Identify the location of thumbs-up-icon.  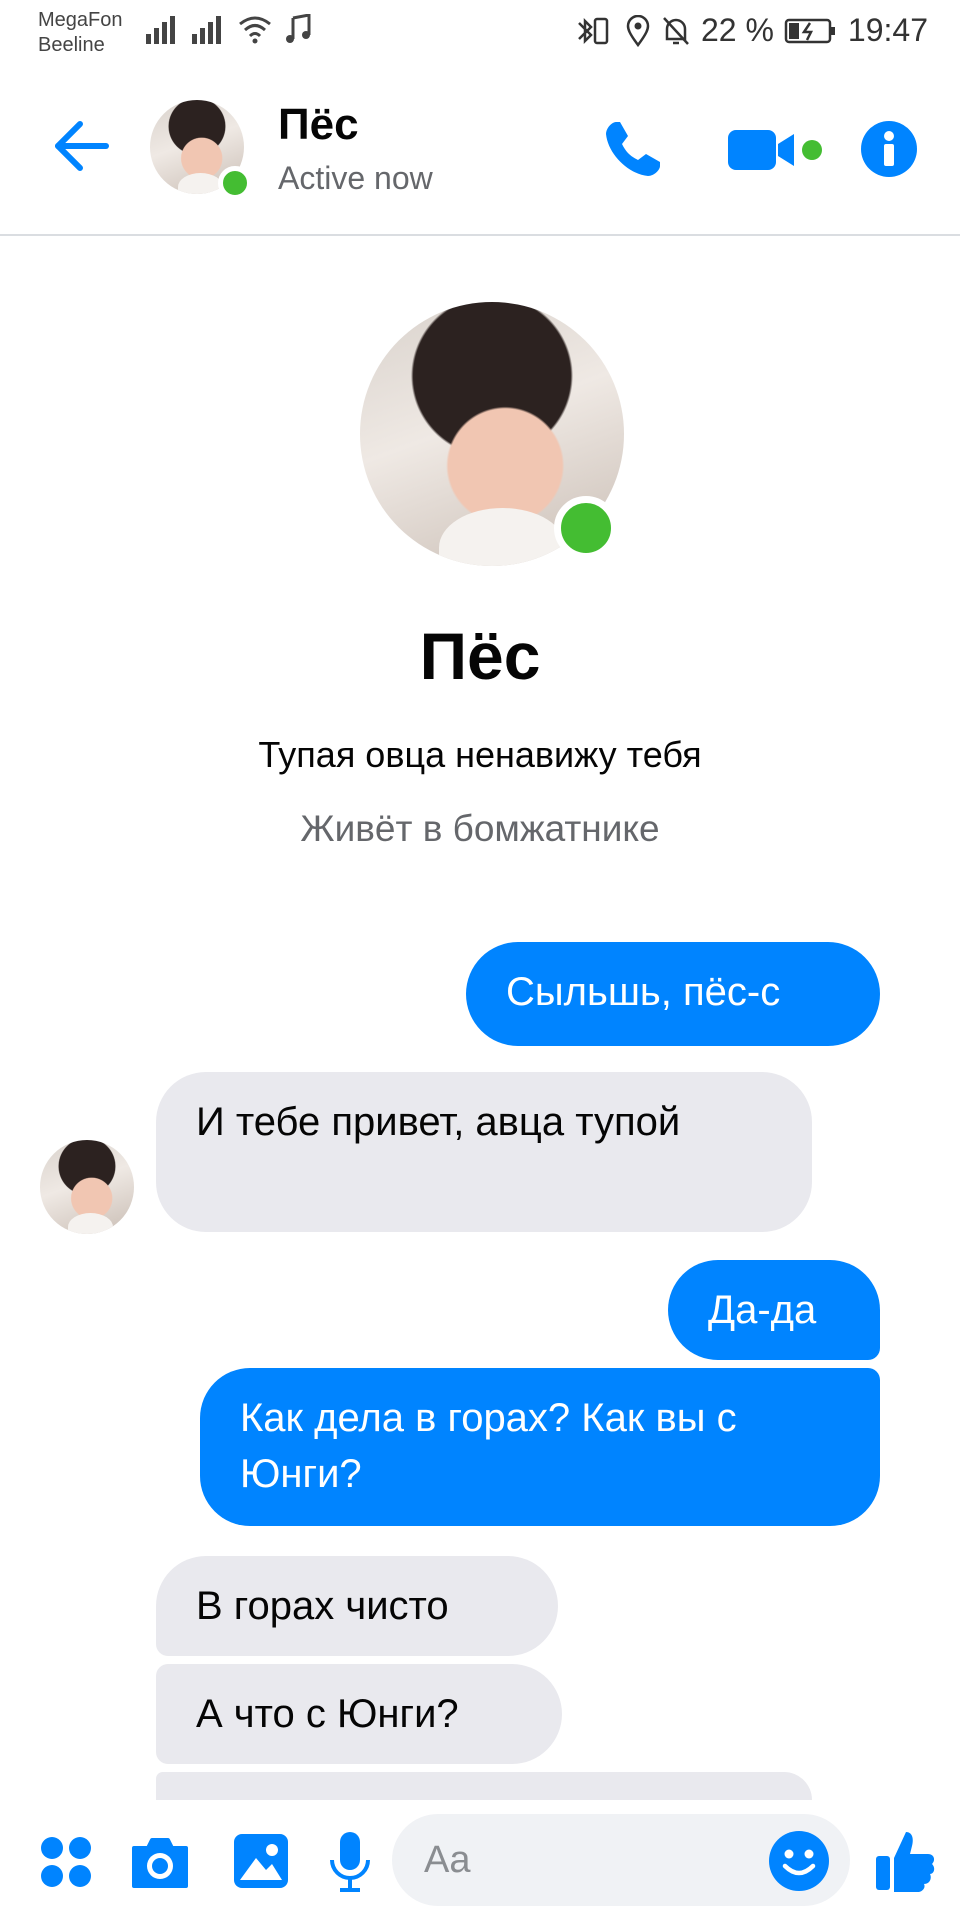
(905, 1862).